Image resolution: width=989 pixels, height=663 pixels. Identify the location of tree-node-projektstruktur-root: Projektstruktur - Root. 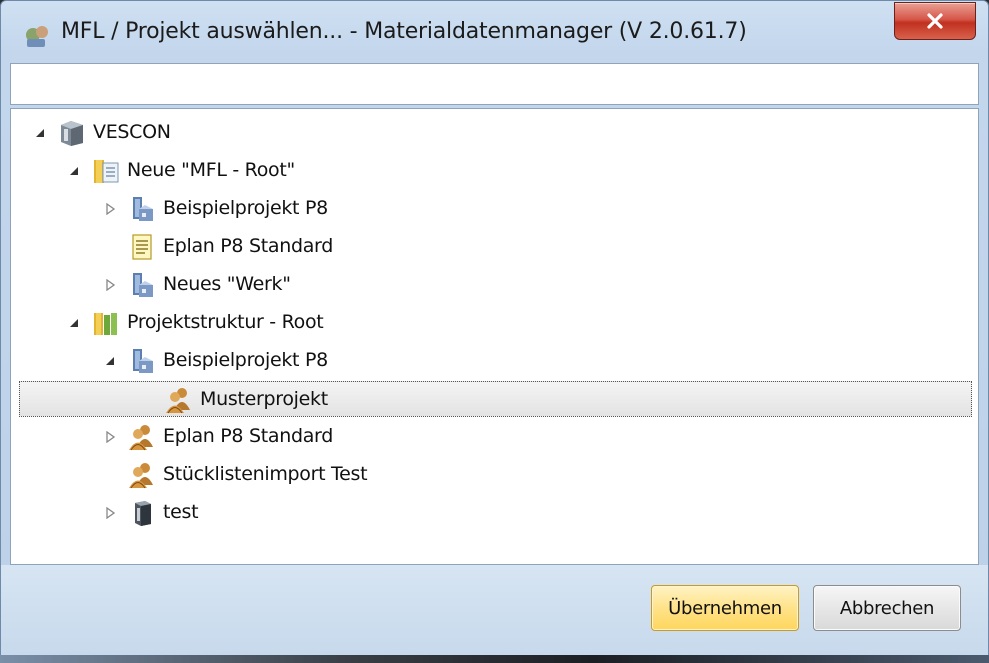
(494, 323).